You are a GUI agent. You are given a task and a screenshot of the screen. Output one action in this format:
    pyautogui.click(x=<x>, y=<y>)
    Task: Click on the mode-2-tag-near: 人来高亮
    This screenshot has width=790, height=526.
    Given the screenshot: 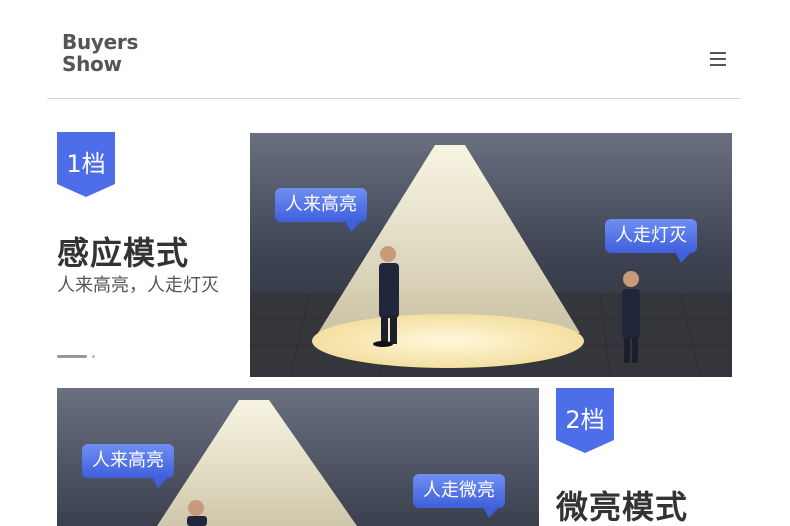 What is the action you would take?
    pyautogui.click(x=128, y=466)
    